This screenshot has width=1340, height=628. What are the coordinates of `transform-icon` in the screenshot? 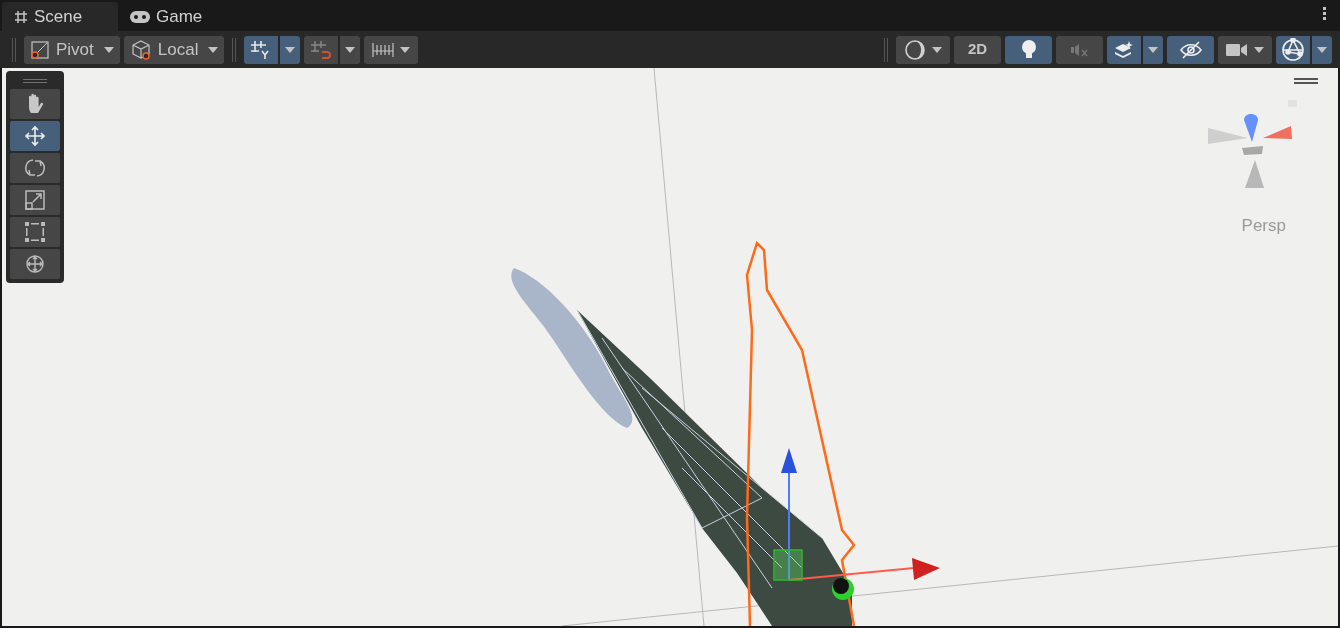 It's located at (35, 264).